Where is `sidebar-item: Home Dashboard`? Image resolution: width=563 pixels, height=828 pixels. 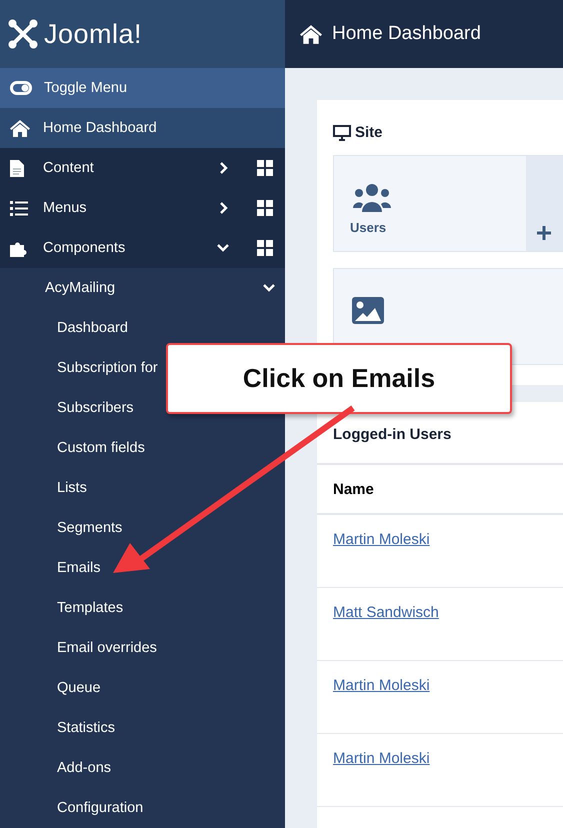 sidebar-item: Home Dashboard is located at coordinates (142, 128).